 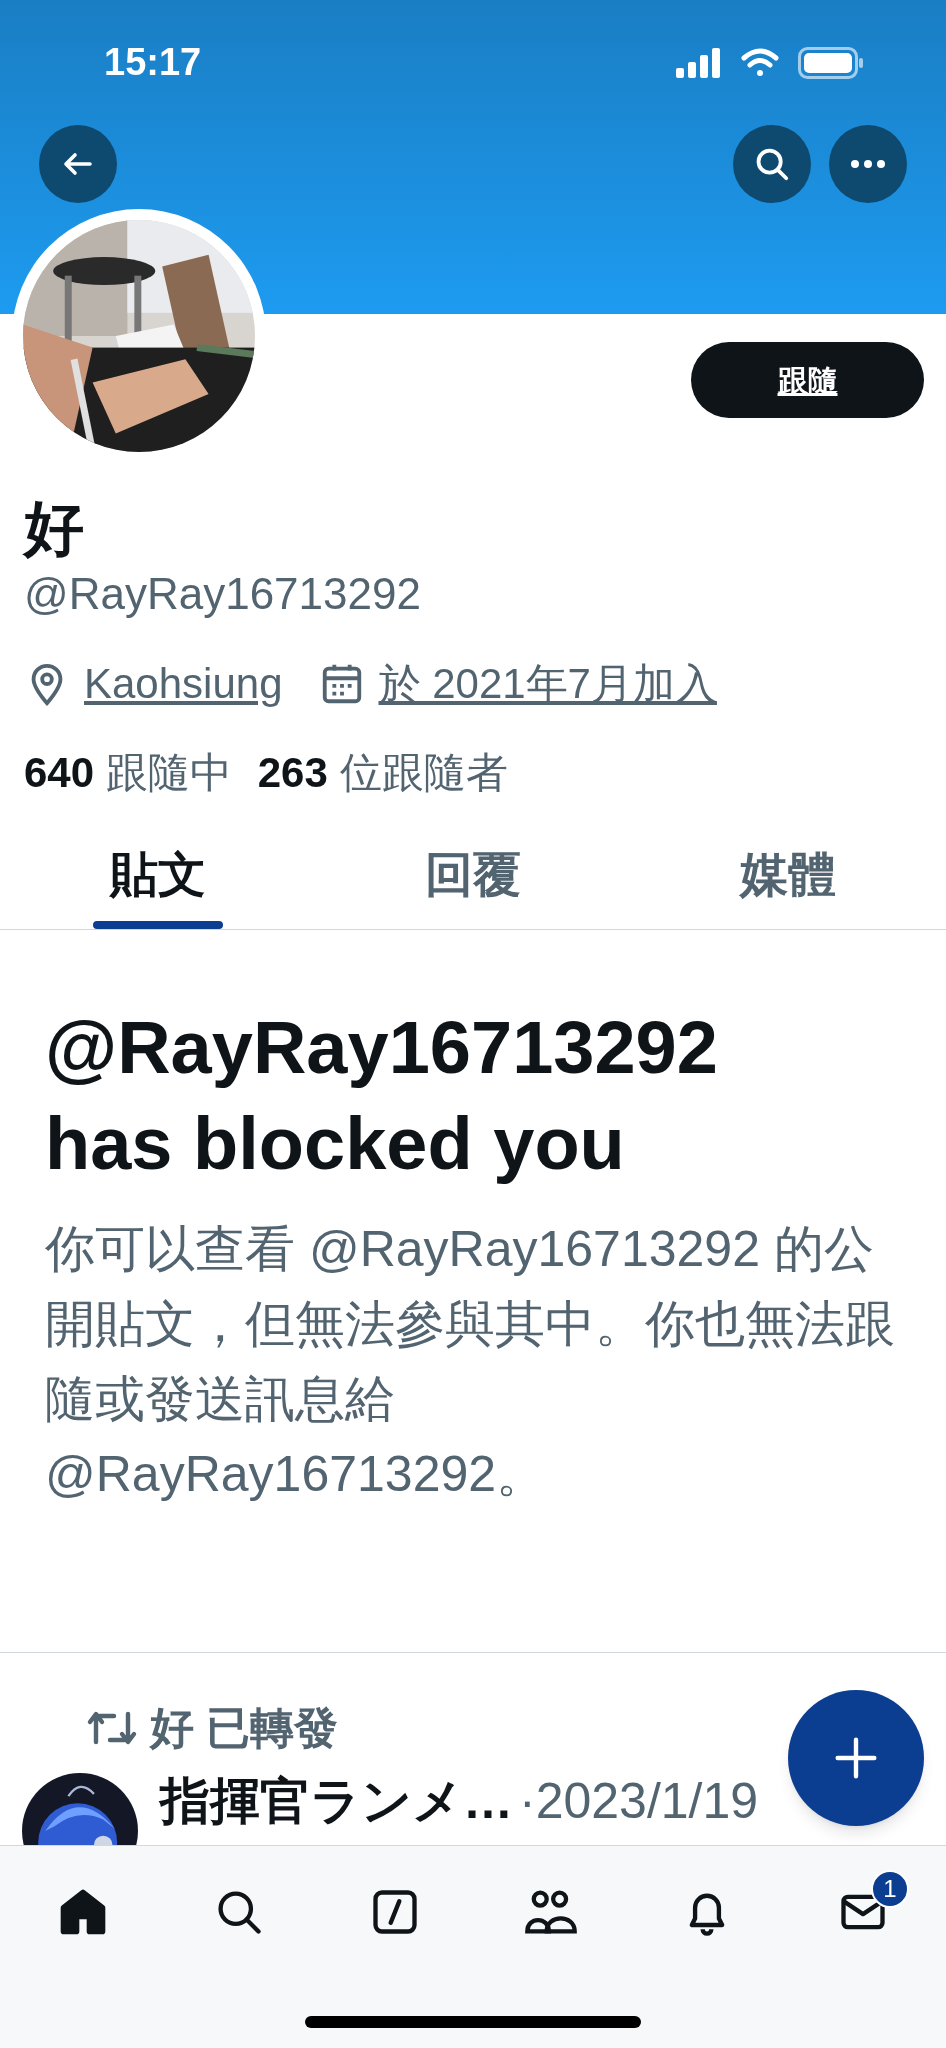 I want to click on nav-tab: 1, so click(x=863, y=1912).